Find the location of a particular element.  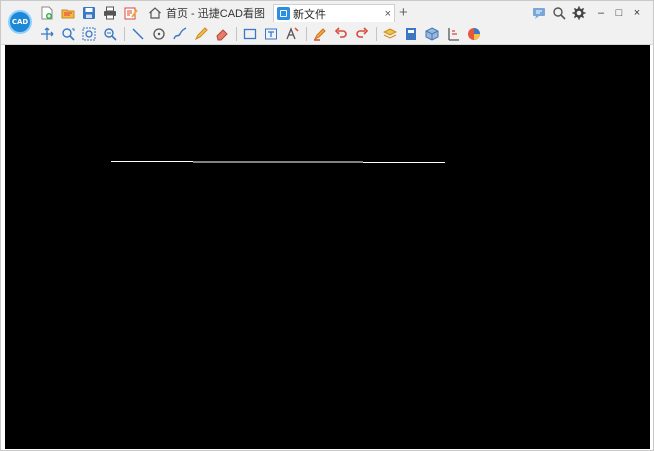

edit-doc-icon is located at coordinates (131, 13).